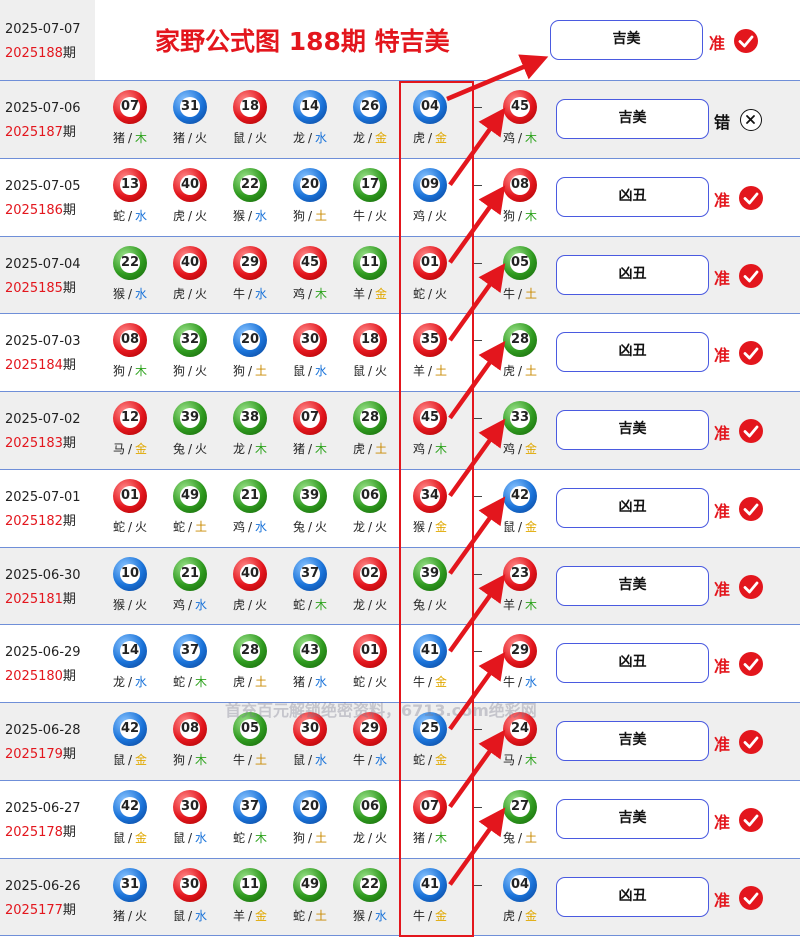  What do you see at coordinates (520, 915) in the screenshot?
I see `zodiac-label: 虎 / 金` at bounding box center [520, 915].